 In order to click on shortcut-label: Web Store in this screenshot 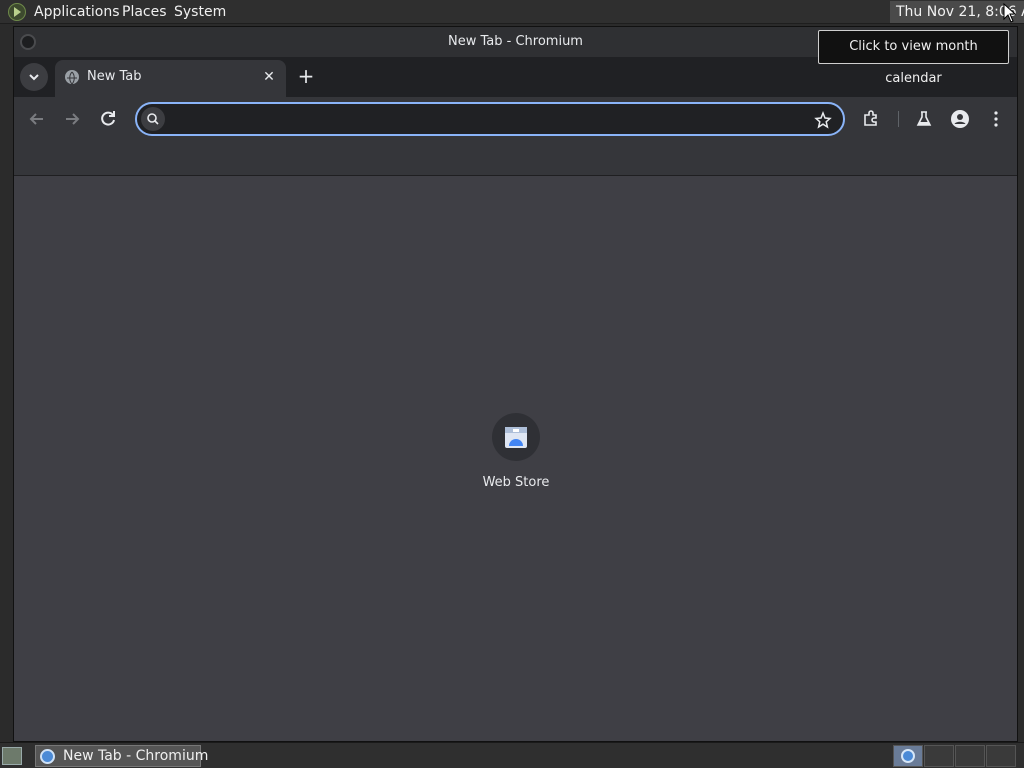, I will do `click(516, 482)`.